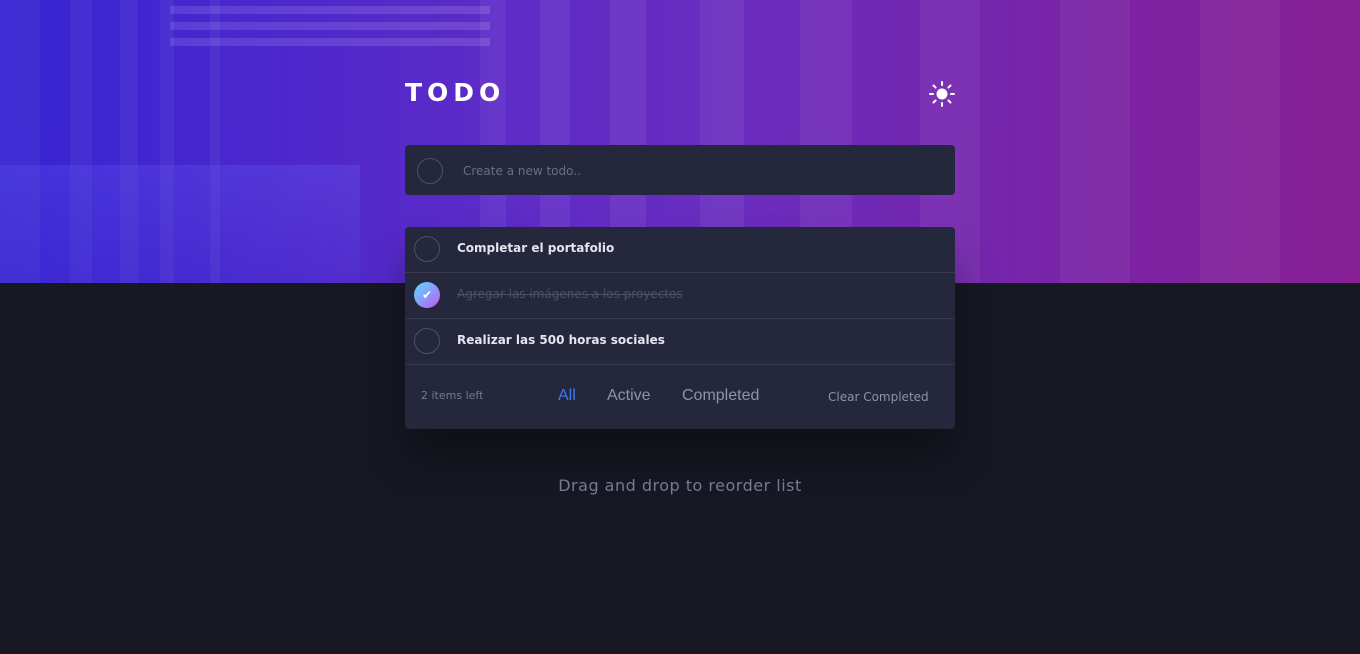 This screenshot has height=654, width=1360. What do you see at coordinates (536, 248) in the screenshot?
I see `todo-text: Completar el portafolio` at bounding box center [536, 248].